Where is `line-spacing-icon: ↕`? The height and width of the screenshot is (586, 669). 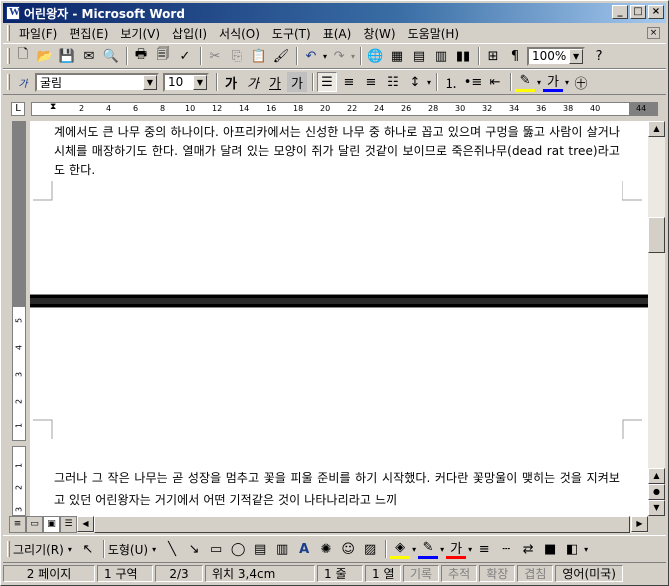
line-spacing-icon: ↕ is located at coordinates (415, 82).